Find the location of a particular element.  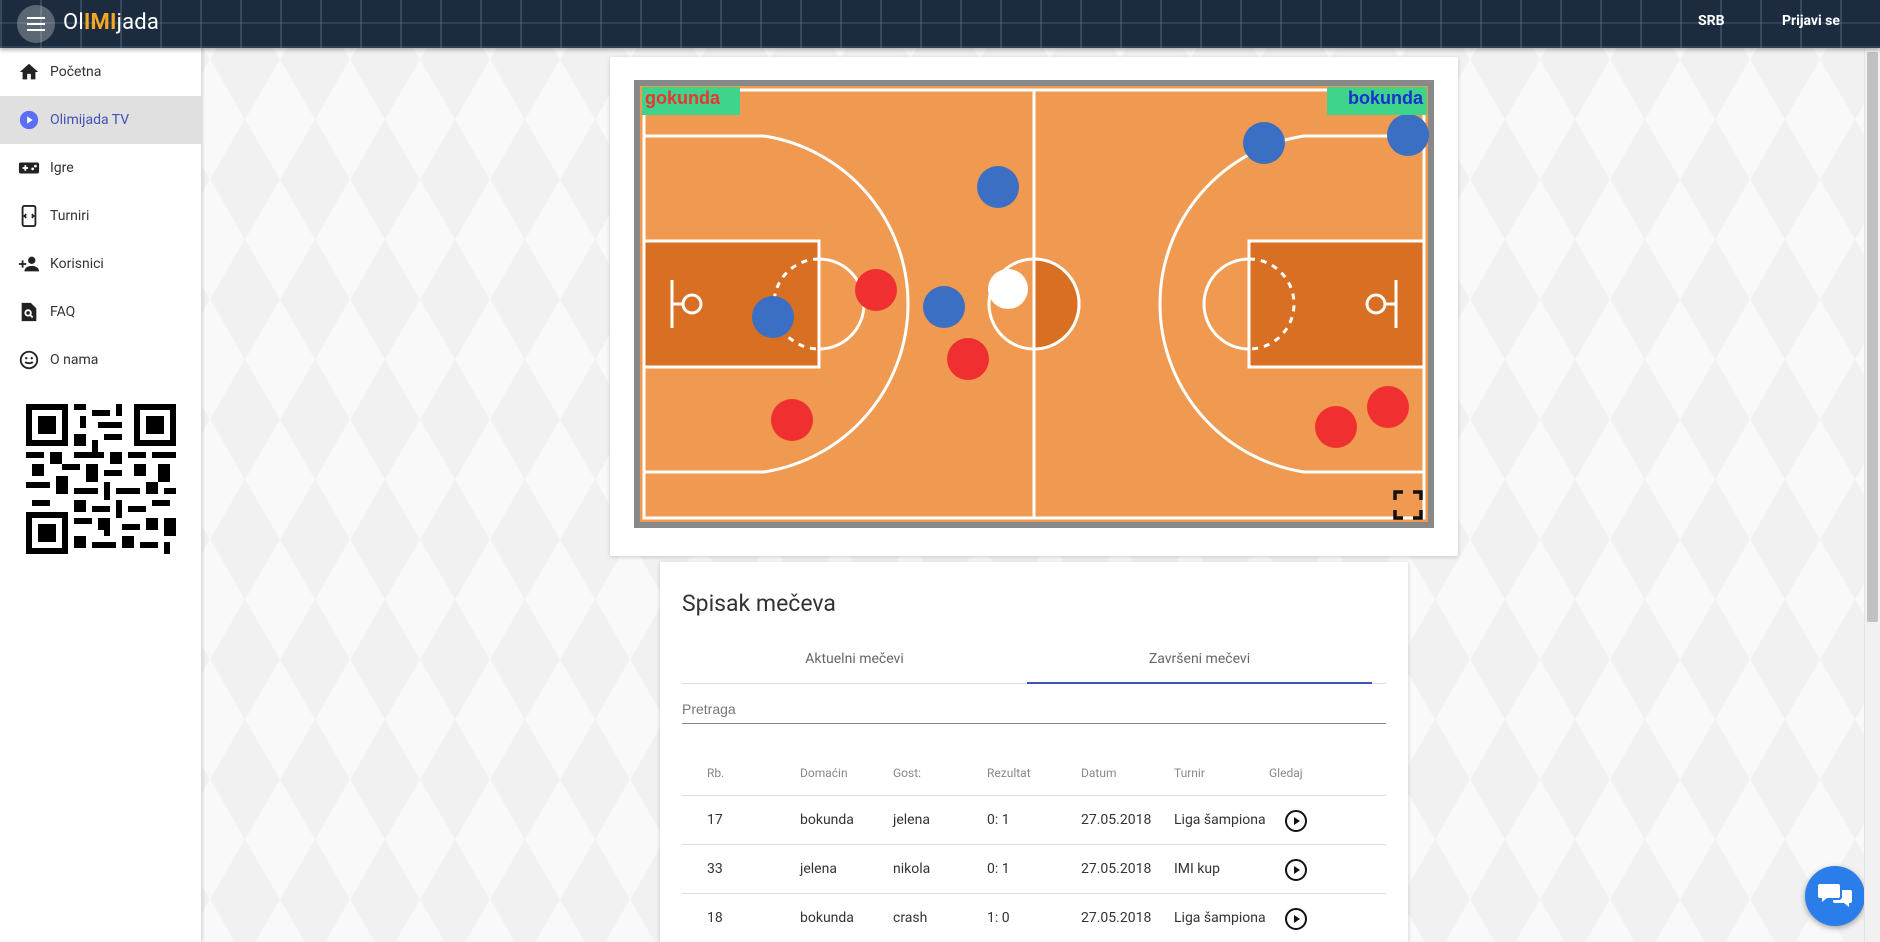

matches-tabs: Aktuelni mečevi Završeni mečevi is located at coordinates (1034, 664).